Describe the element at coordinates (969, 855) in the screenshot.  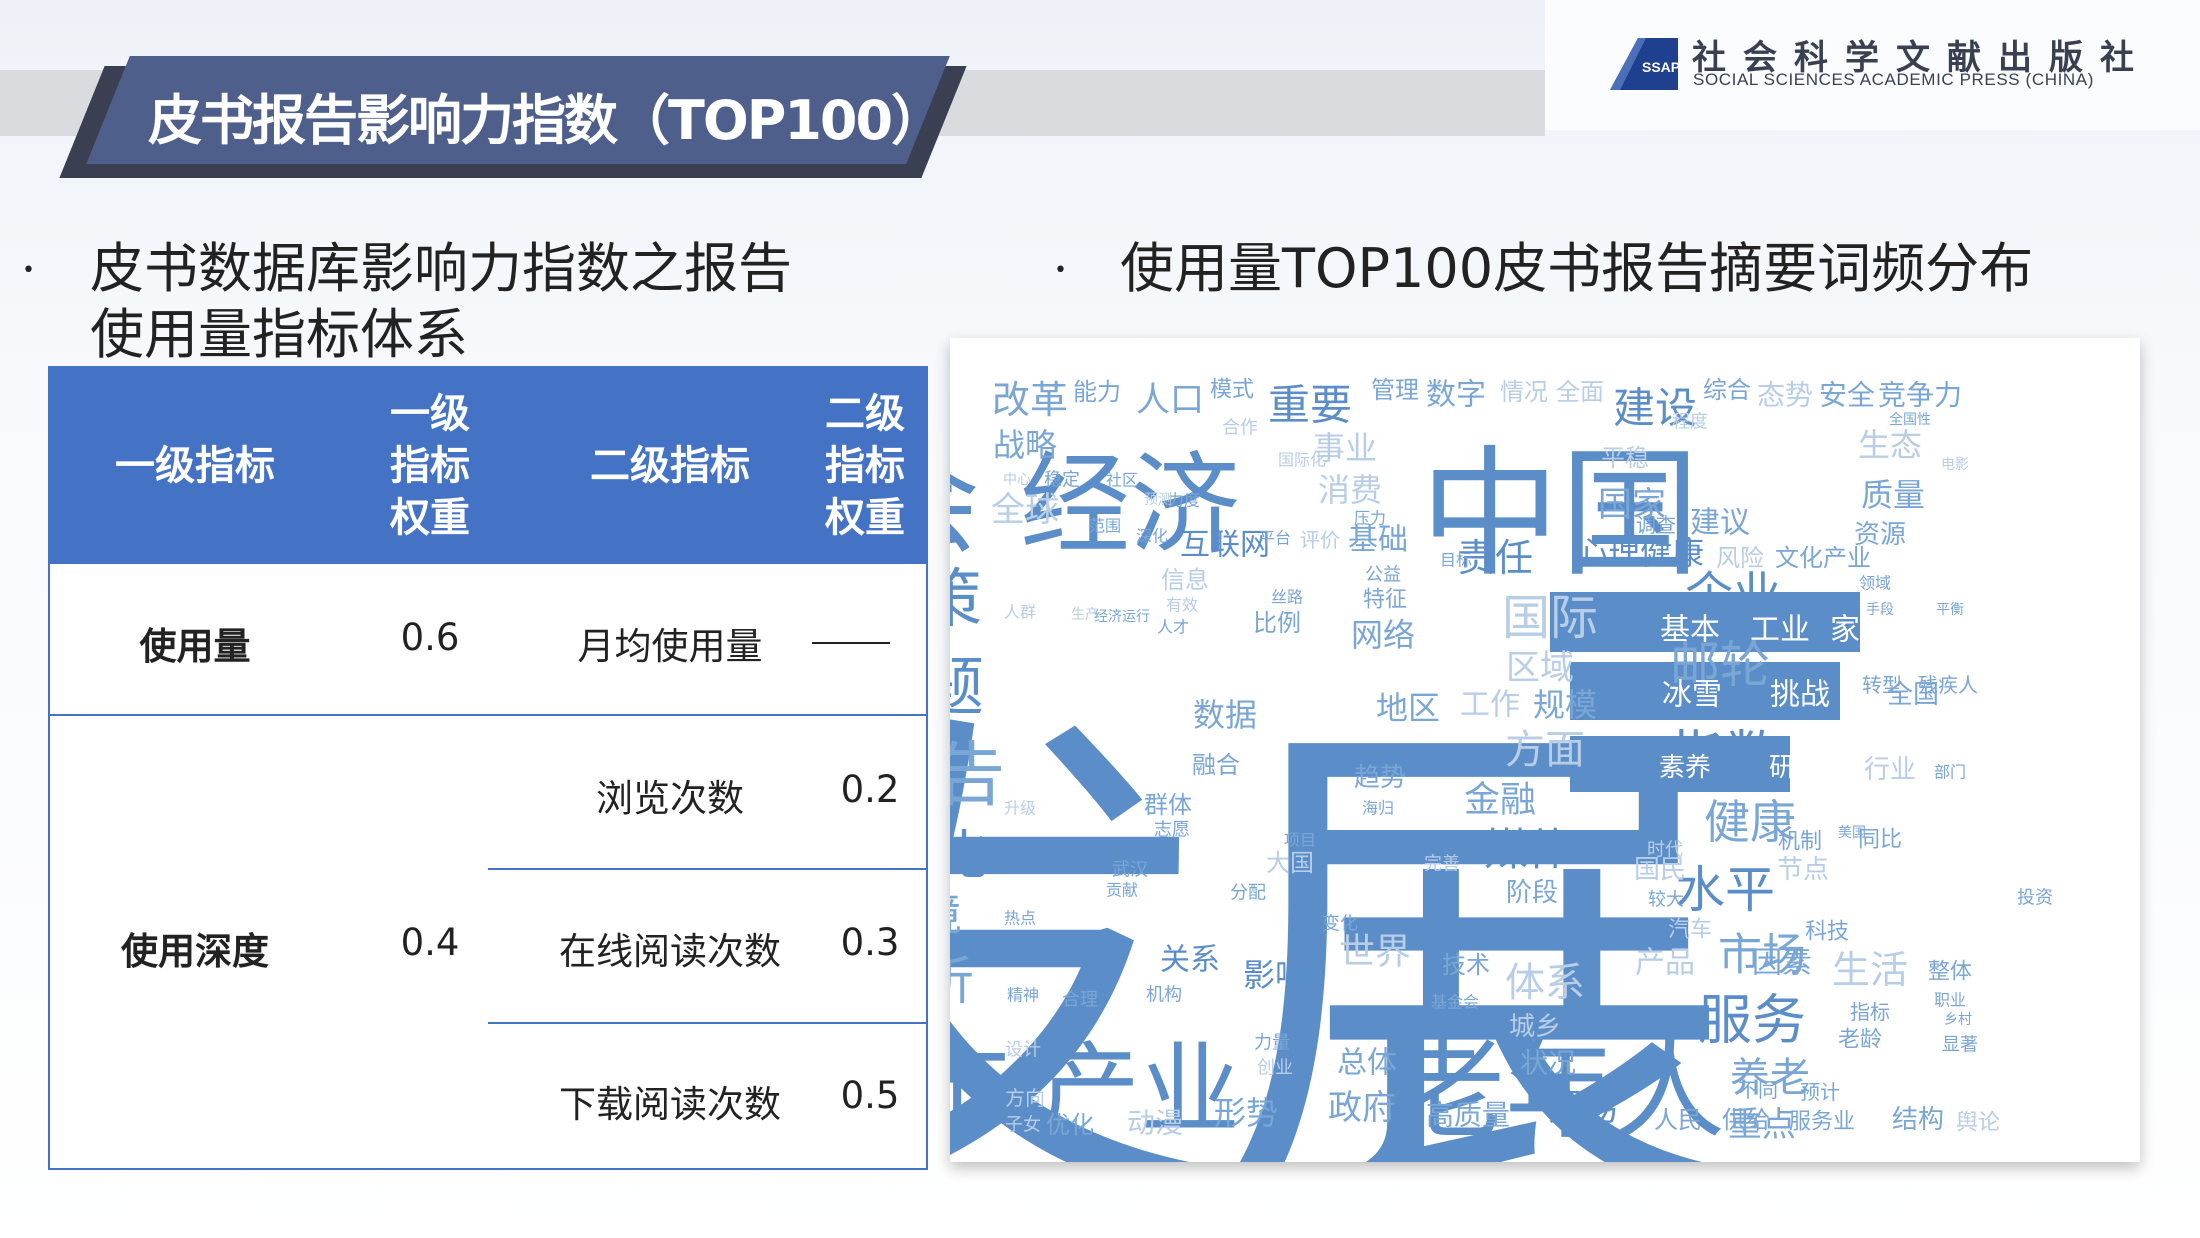
I see `word-cloud-term: 文化` at that location.